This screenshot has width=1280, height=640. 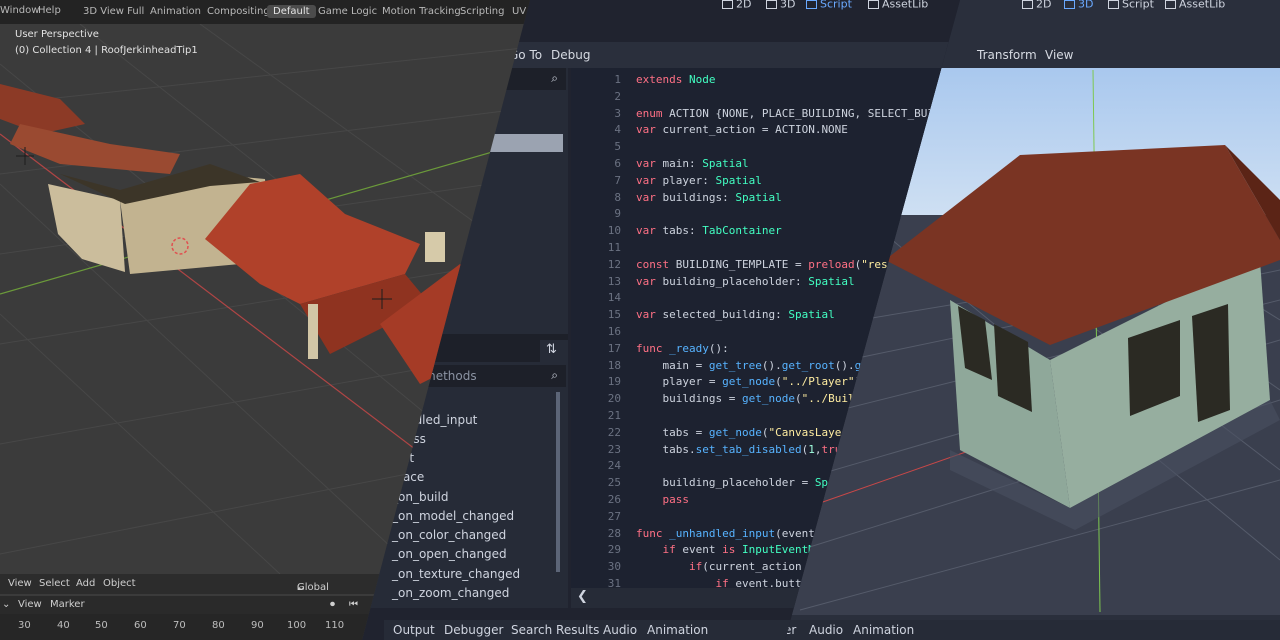 I want to click on method-item: _on_texture_changed, so click(x=456, y=574).